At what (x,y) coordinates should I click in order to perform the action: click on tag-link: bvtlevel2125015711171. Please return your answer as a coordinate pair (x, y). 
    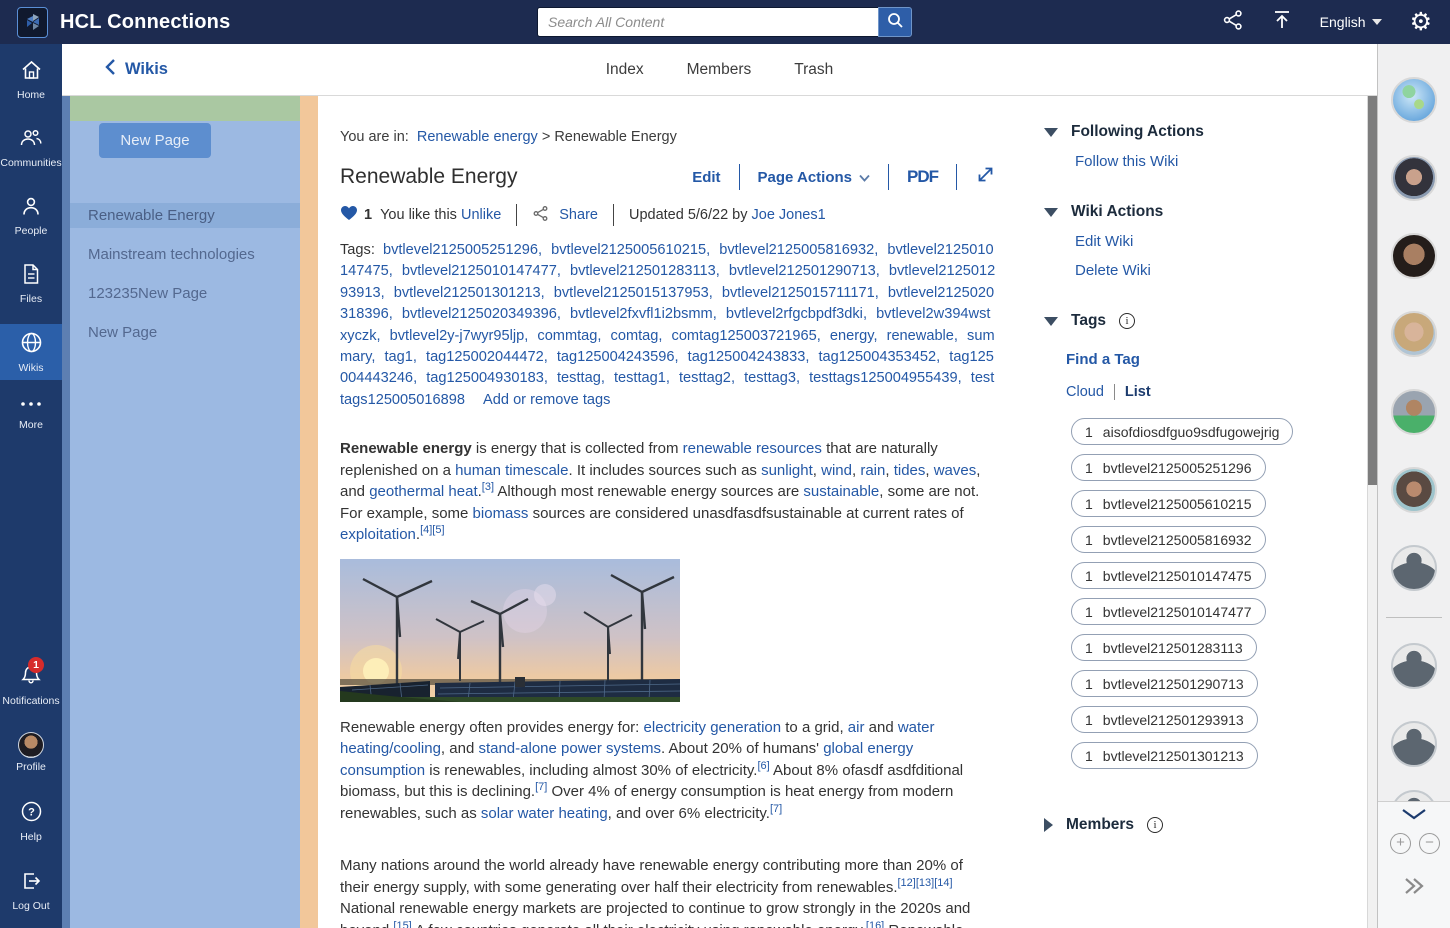
    Looking at the image, I should click on (798, 293).